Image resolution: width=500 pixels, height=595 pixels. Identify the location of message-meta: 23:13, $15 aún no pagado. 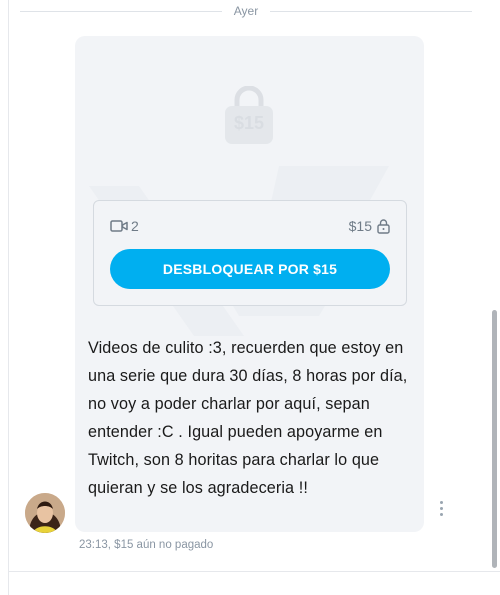
(146, 545).